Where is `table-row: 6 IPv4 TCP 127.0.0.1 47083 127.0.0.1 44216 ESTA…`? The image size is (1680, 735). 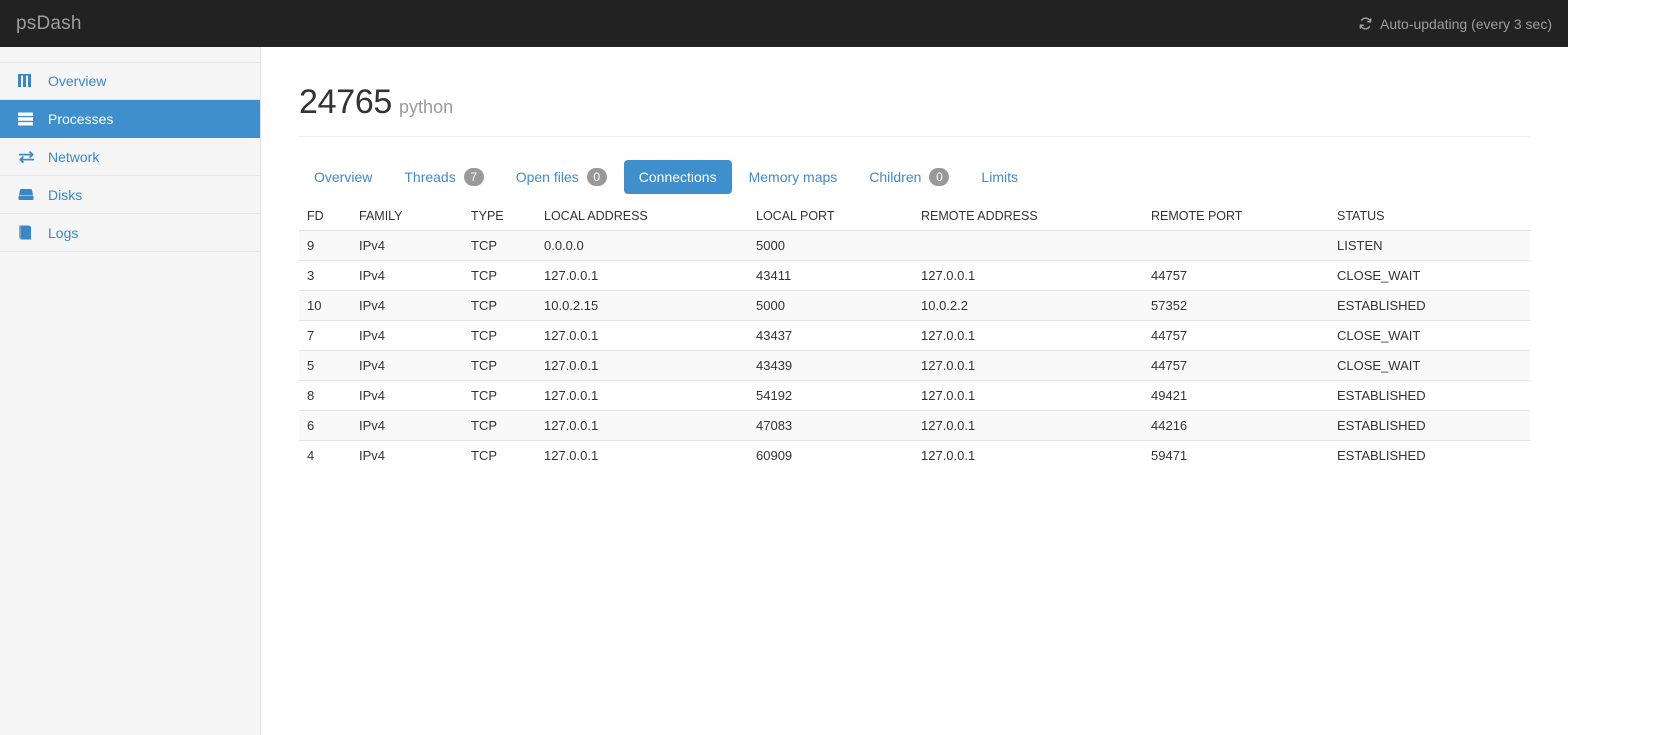
table-row: 6 IPv4 TCP 127.0.0.1 47083 127.0.0.1 44216 ESTA… is located at coordinates (914, 425).